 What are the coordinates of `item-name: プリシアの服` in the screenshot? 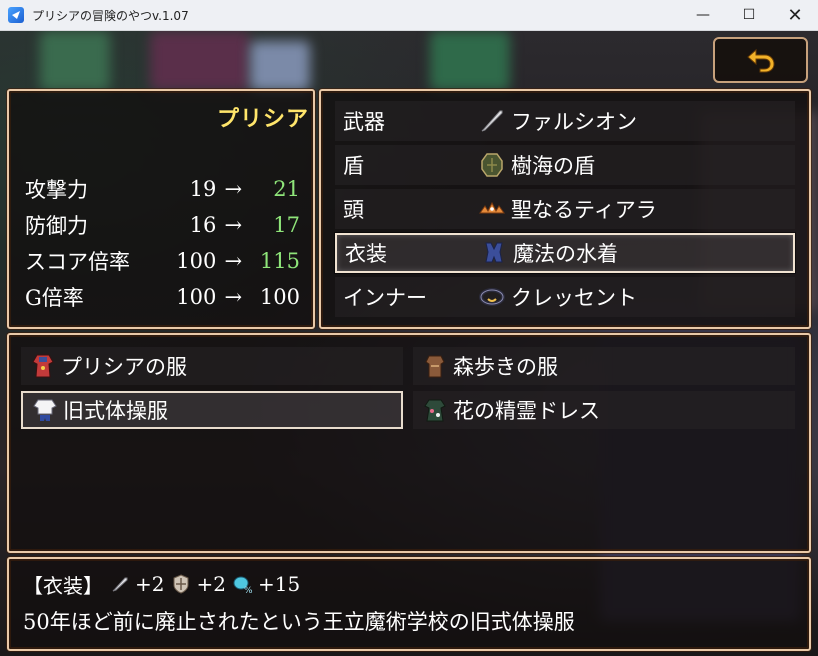 It's located at (124, 367).